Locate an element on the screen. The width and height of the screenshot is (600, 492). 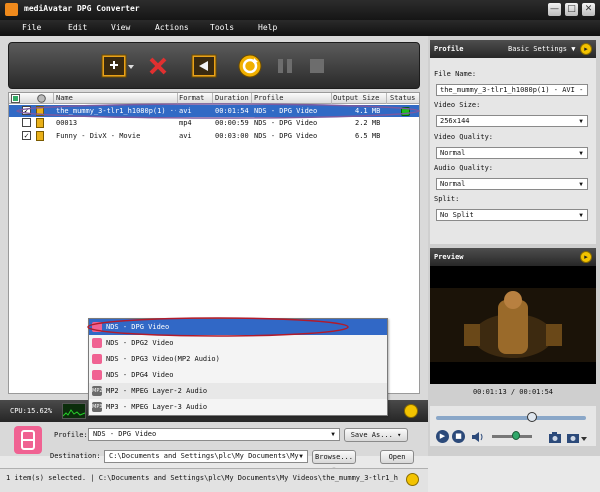
pause-icon is located at coordinates (285, 66).